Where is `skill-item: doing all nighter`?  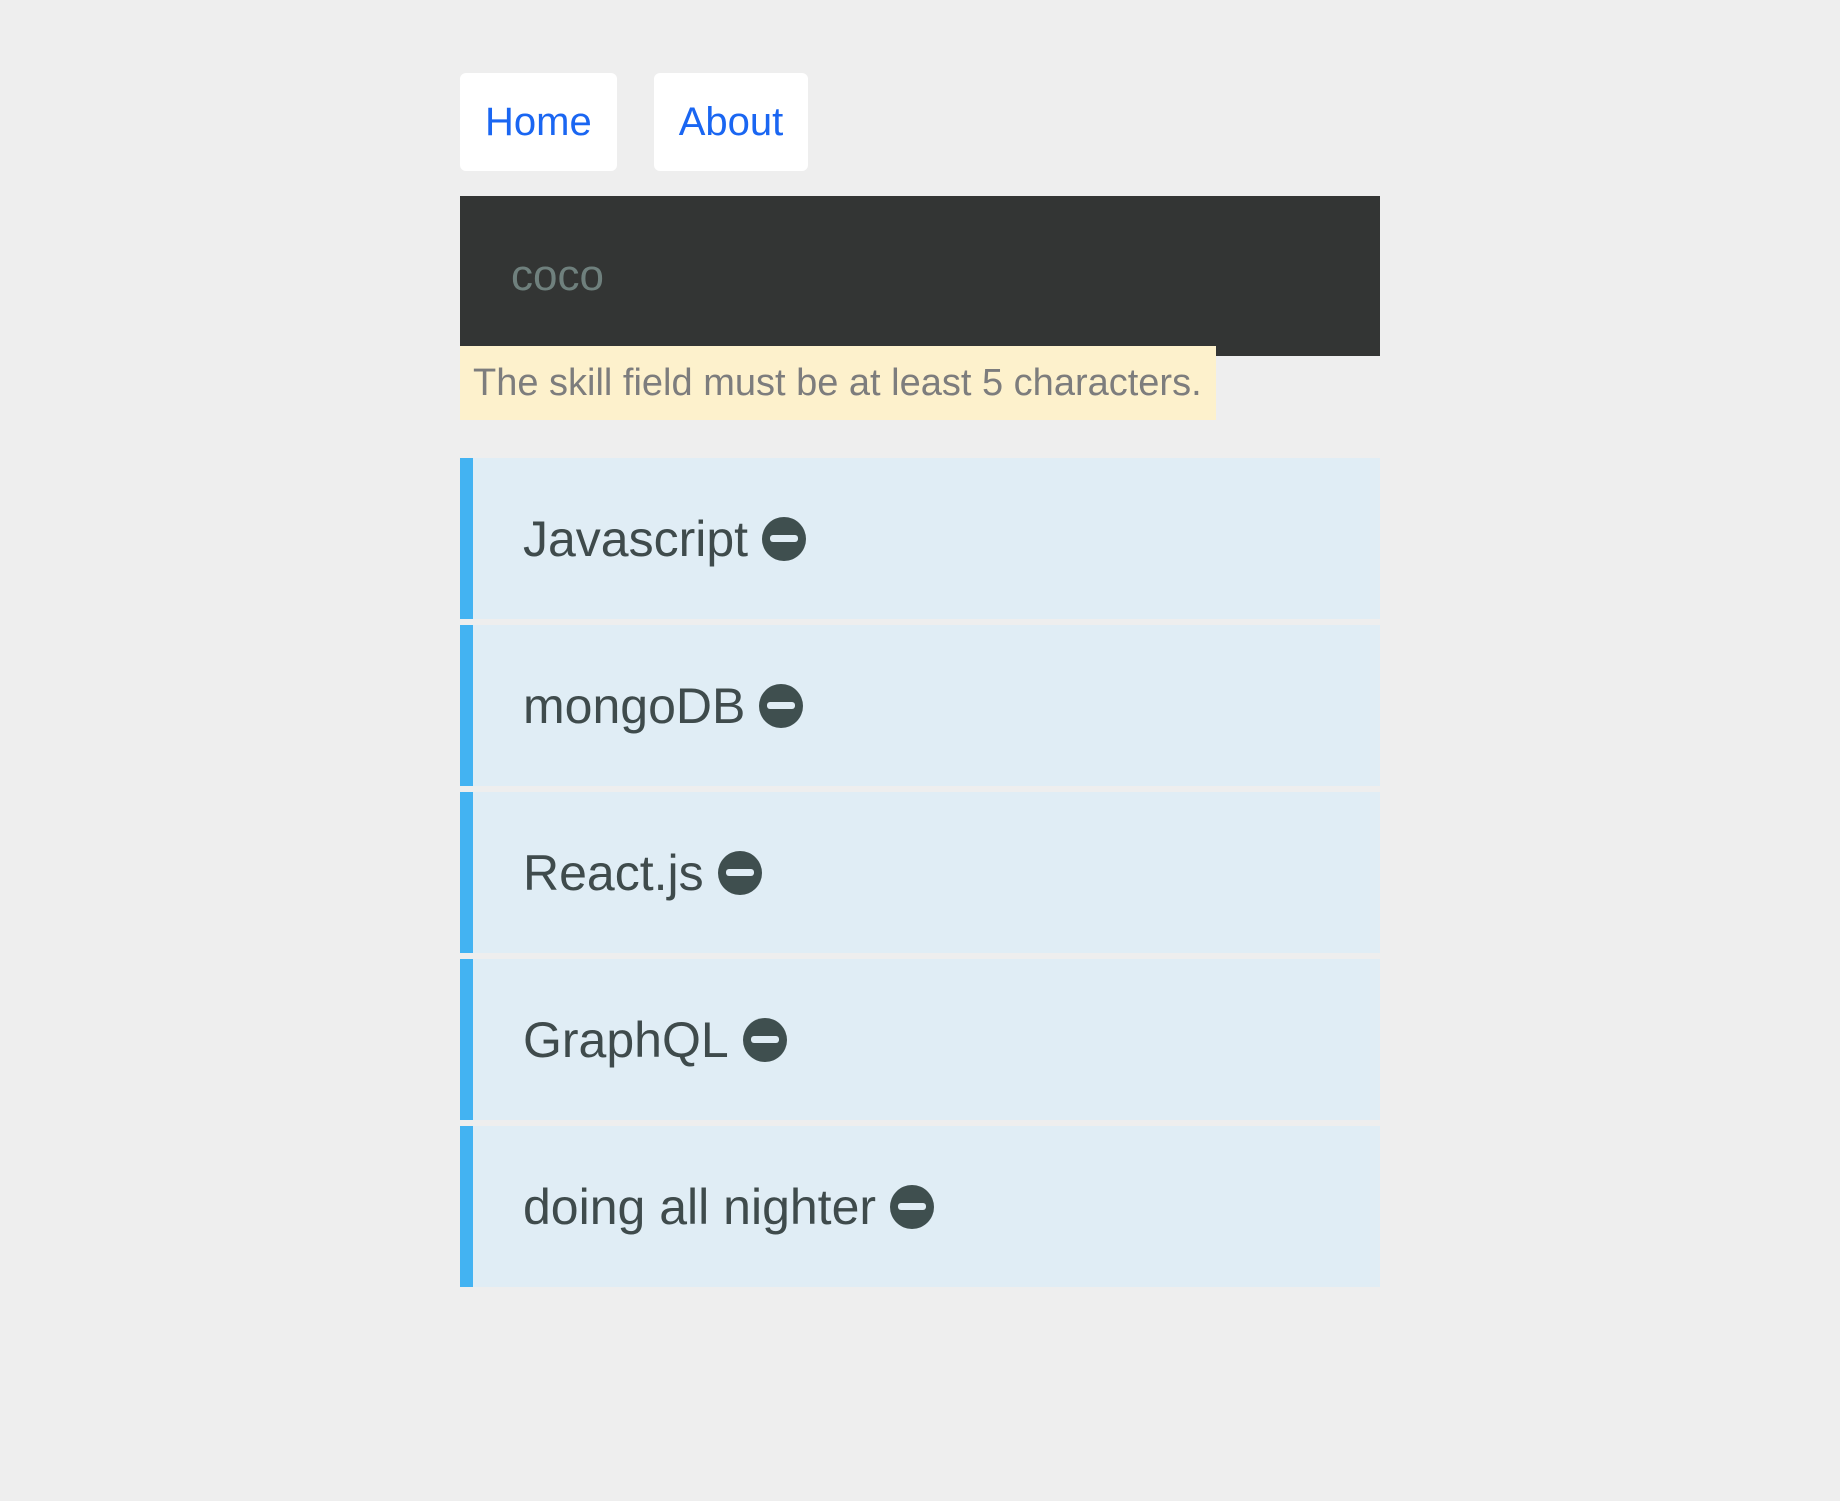 skill-item: doing all nighter is located at coordinates (920, 1206).